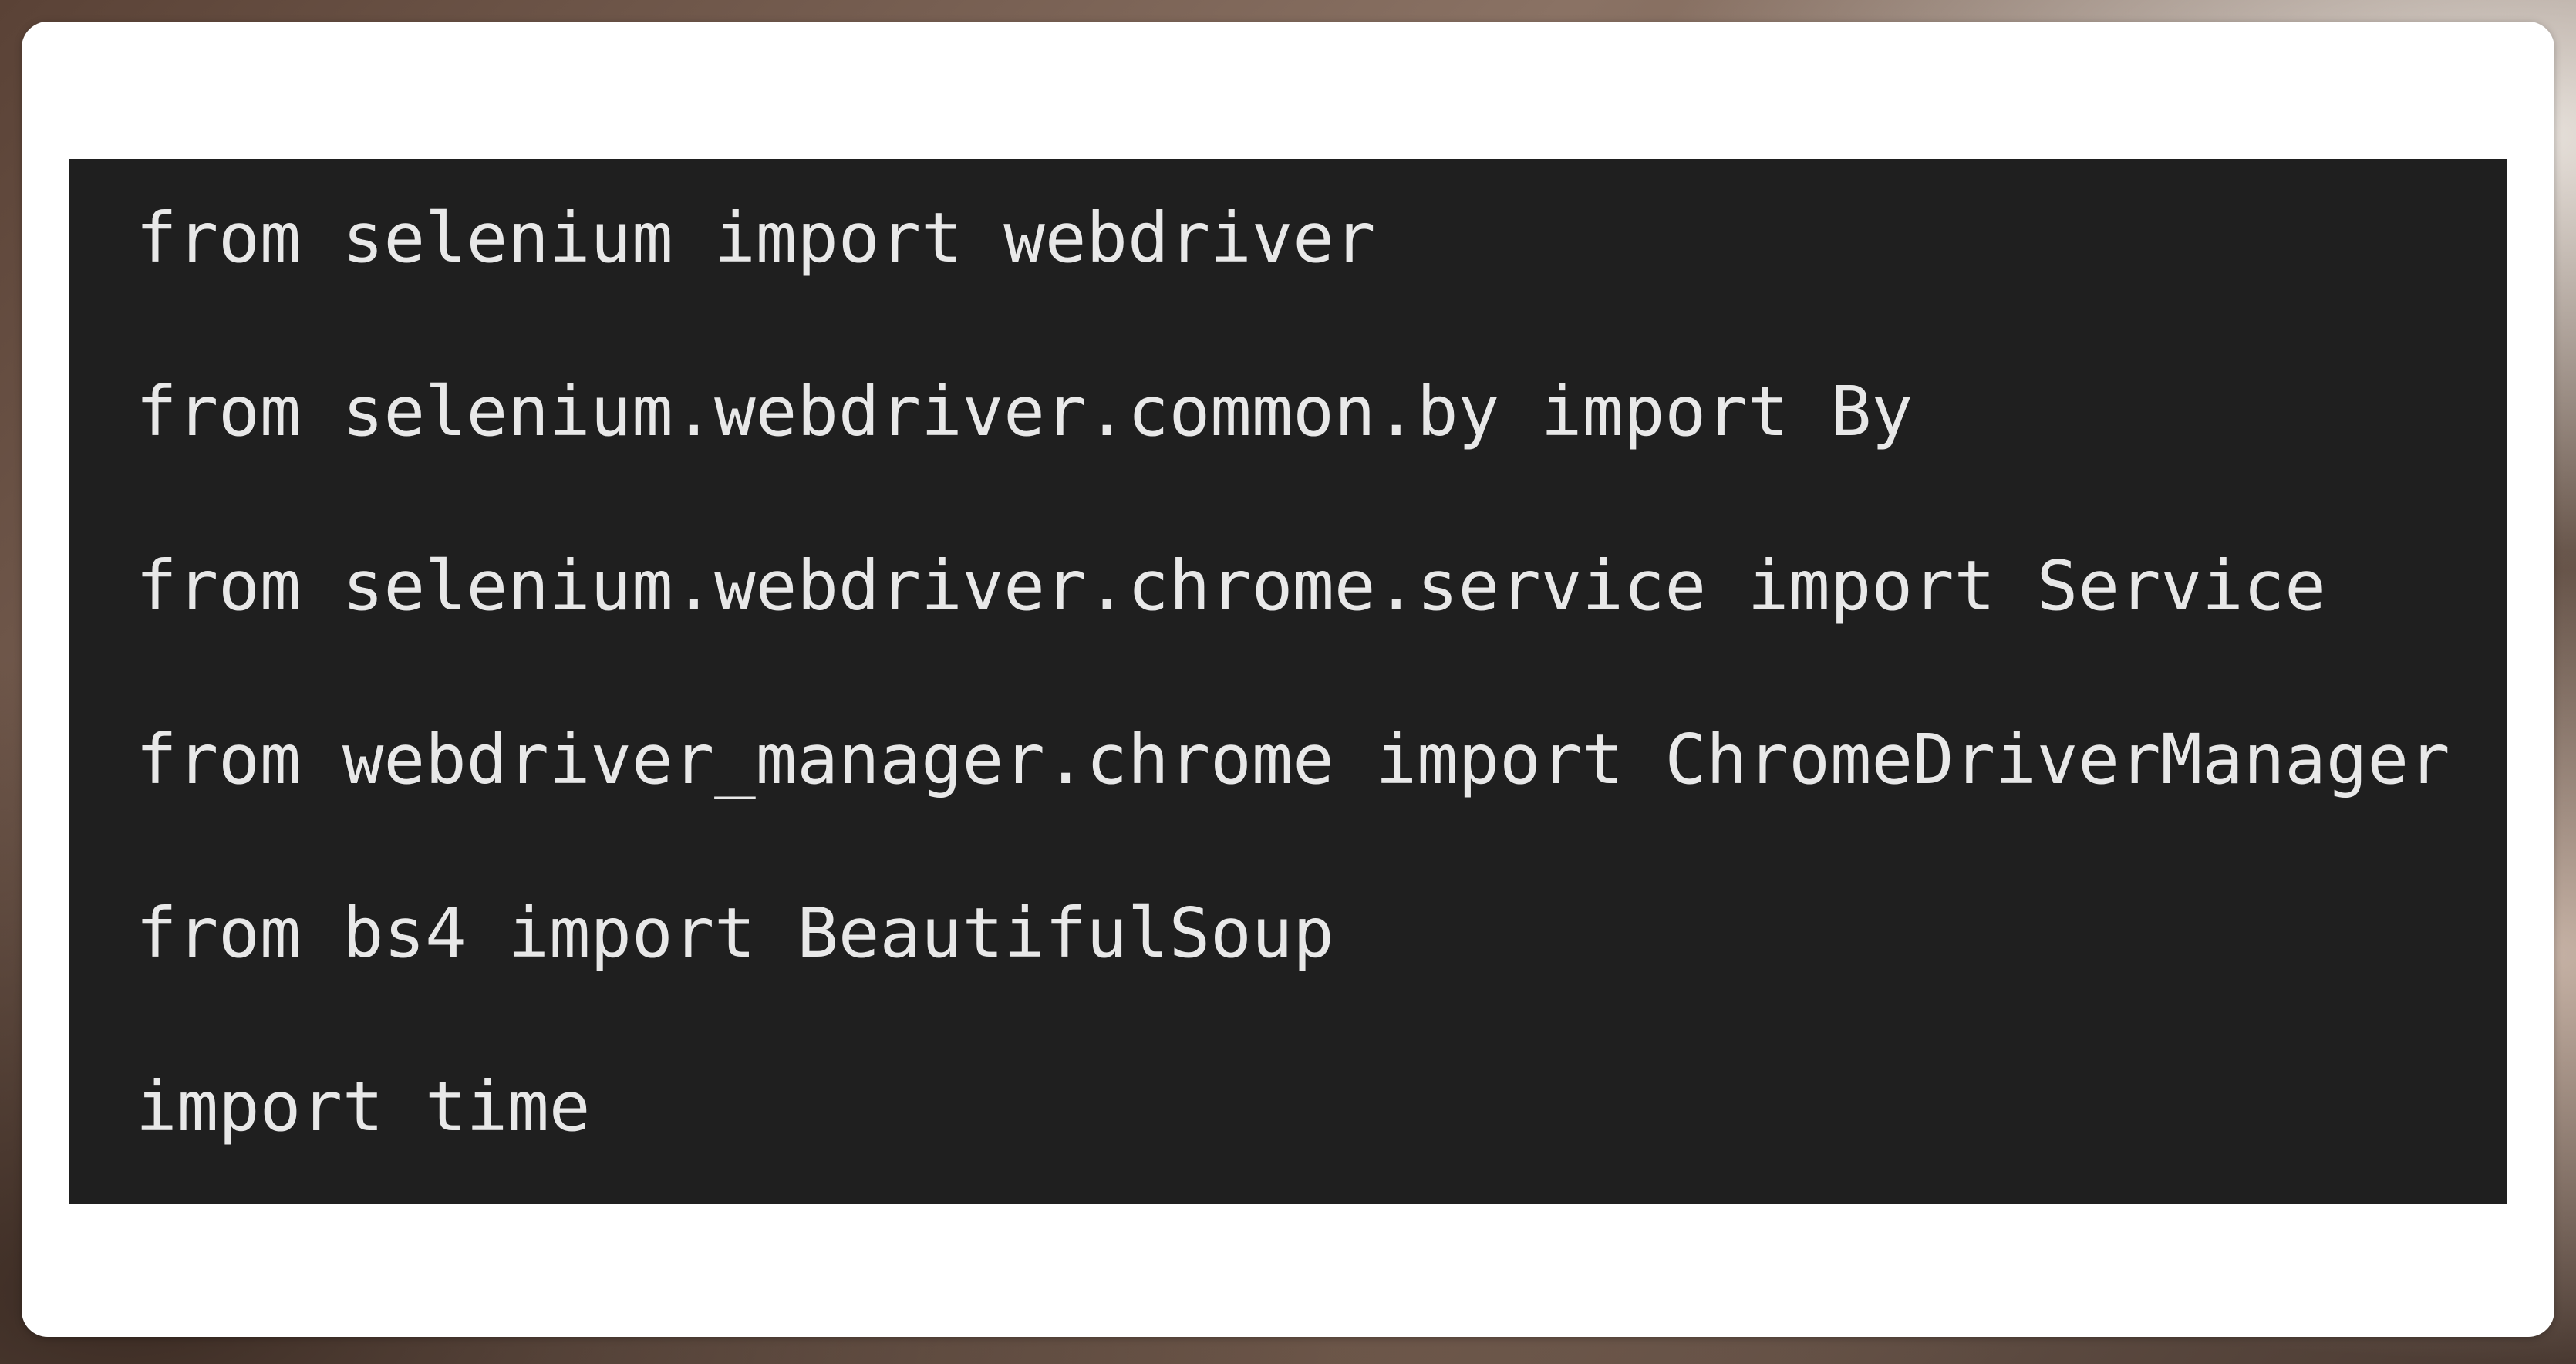 This screenshot has width=2576, height=1364. I want to click on code-line-6: import time, so click(363, 1106).